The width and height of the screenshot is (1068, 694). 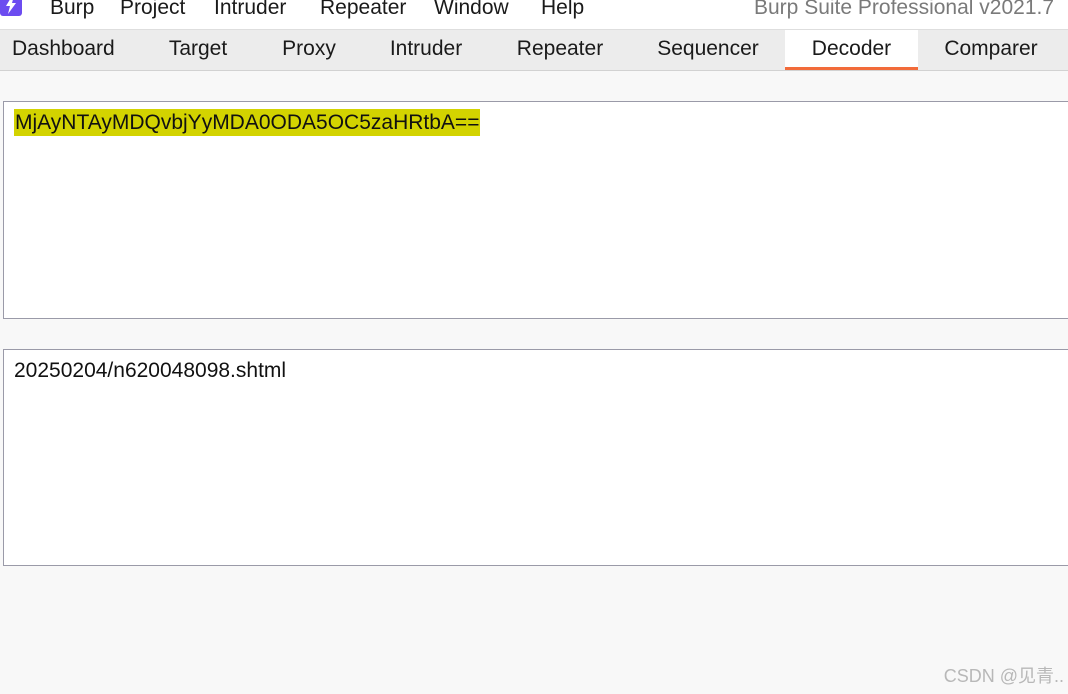 What do you see at coordinates (560, 50) in the screenshot?
I see `tab-repeater: Repeater` at bounding box center [560, 50].